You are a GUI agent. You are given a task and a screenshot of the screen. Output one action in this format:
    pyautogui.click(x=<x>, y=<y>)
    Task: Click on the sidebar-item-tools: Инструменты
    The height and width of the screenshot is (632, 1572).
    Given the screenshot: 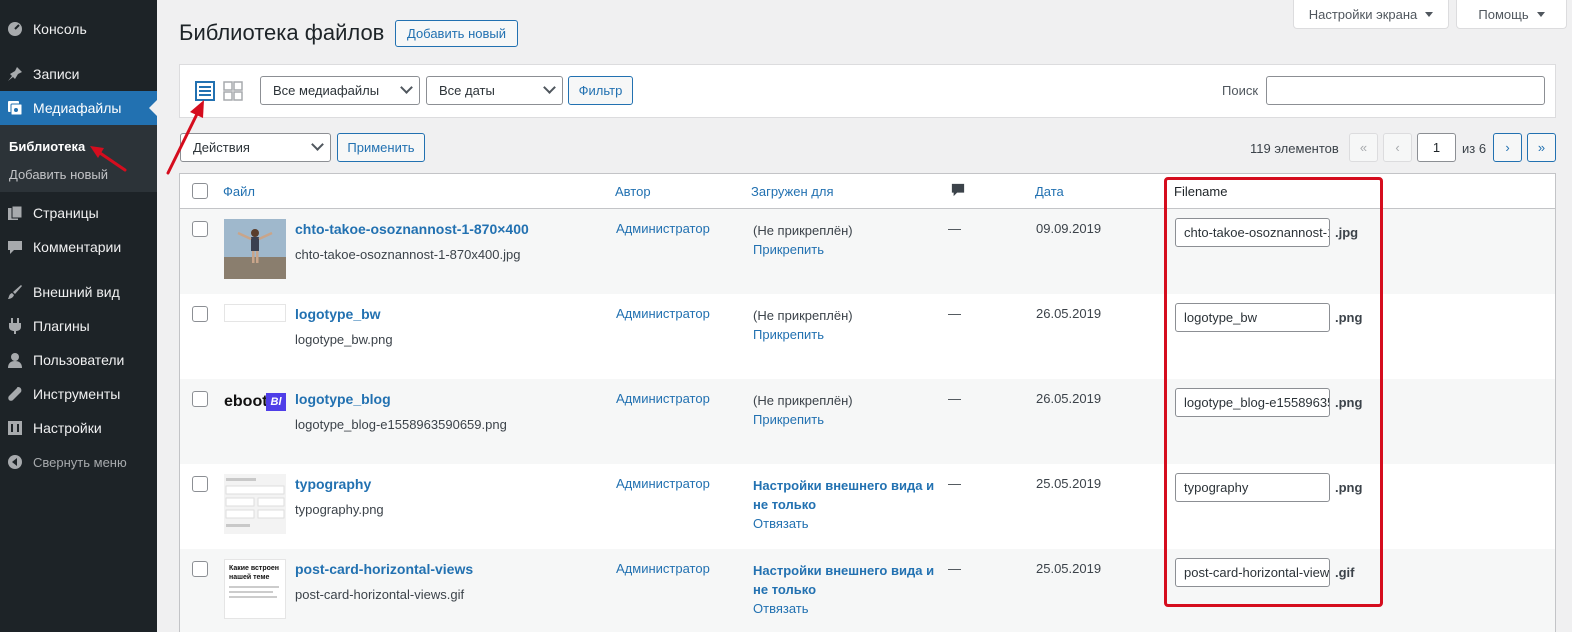 What is the action you would take?
    pyautogui.click(x=78, y=394)
    